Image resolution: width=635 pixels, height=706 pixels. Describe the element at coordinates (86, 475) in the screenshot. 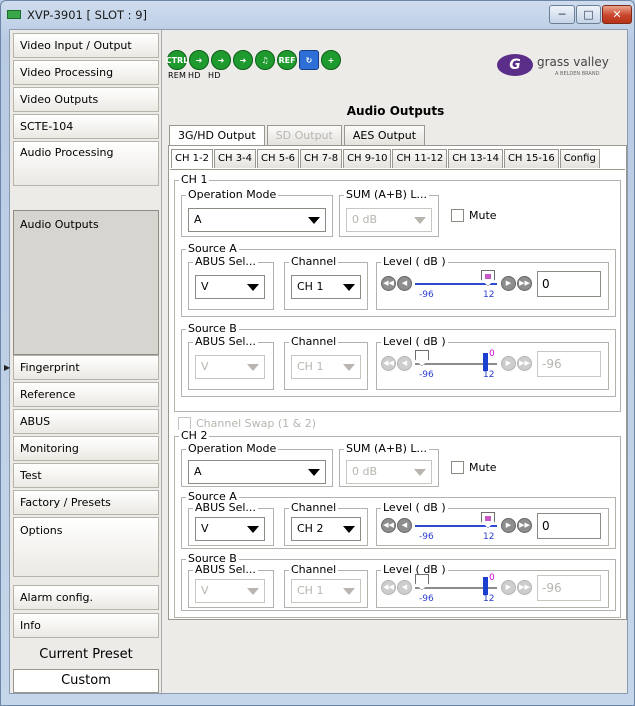

I see `sidebar-item-test: Test` at that location.